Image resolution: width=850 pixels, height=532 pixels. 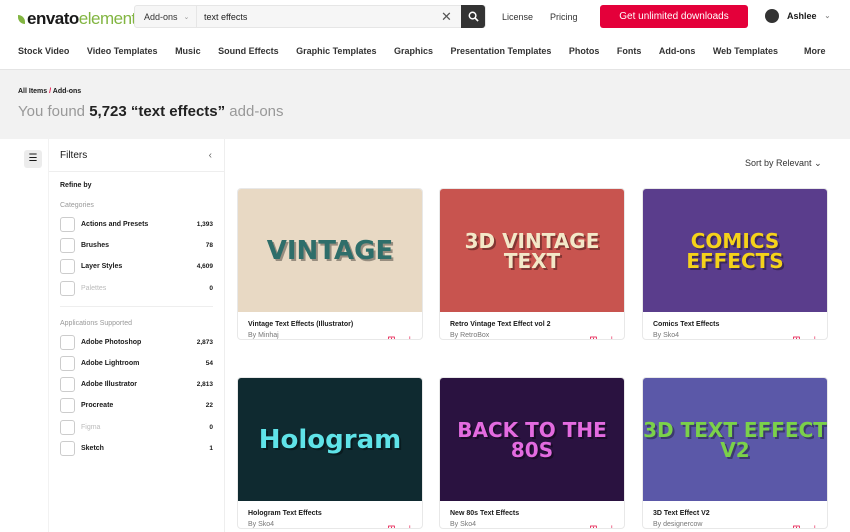 What do you see at coordinates (500, 51) in the screenshot?
I see `nav-presentation-templates: Presentation Templates` at bounding box center [500, 51].